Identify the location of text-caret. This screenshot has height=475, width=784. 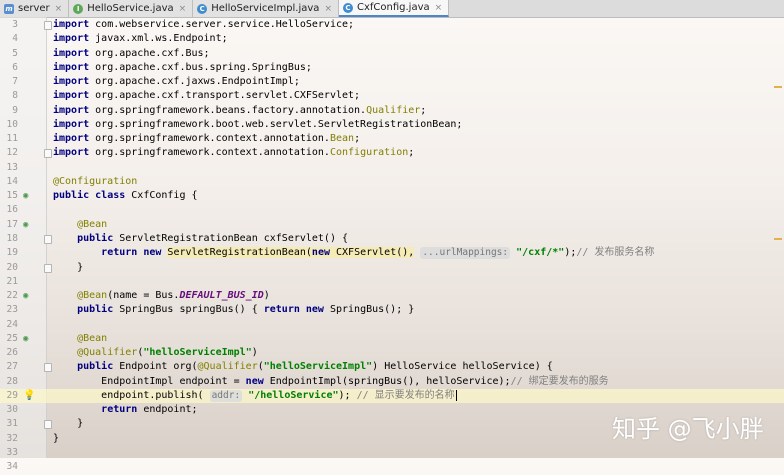
(456, 395).